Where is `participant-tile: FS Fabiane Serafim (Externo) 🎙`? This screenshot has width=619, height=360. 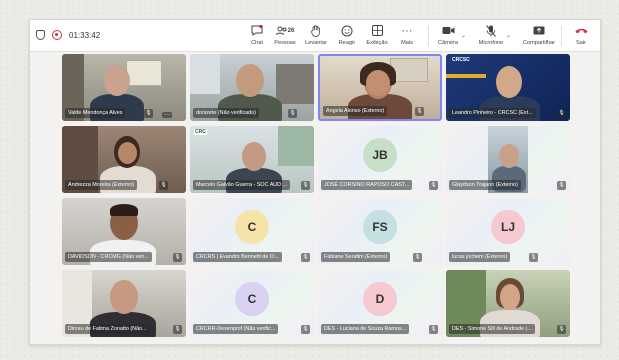 participant-tile: FS Fabiane Serafim (Externo) 🎙 is located at coordinates (380, 231).